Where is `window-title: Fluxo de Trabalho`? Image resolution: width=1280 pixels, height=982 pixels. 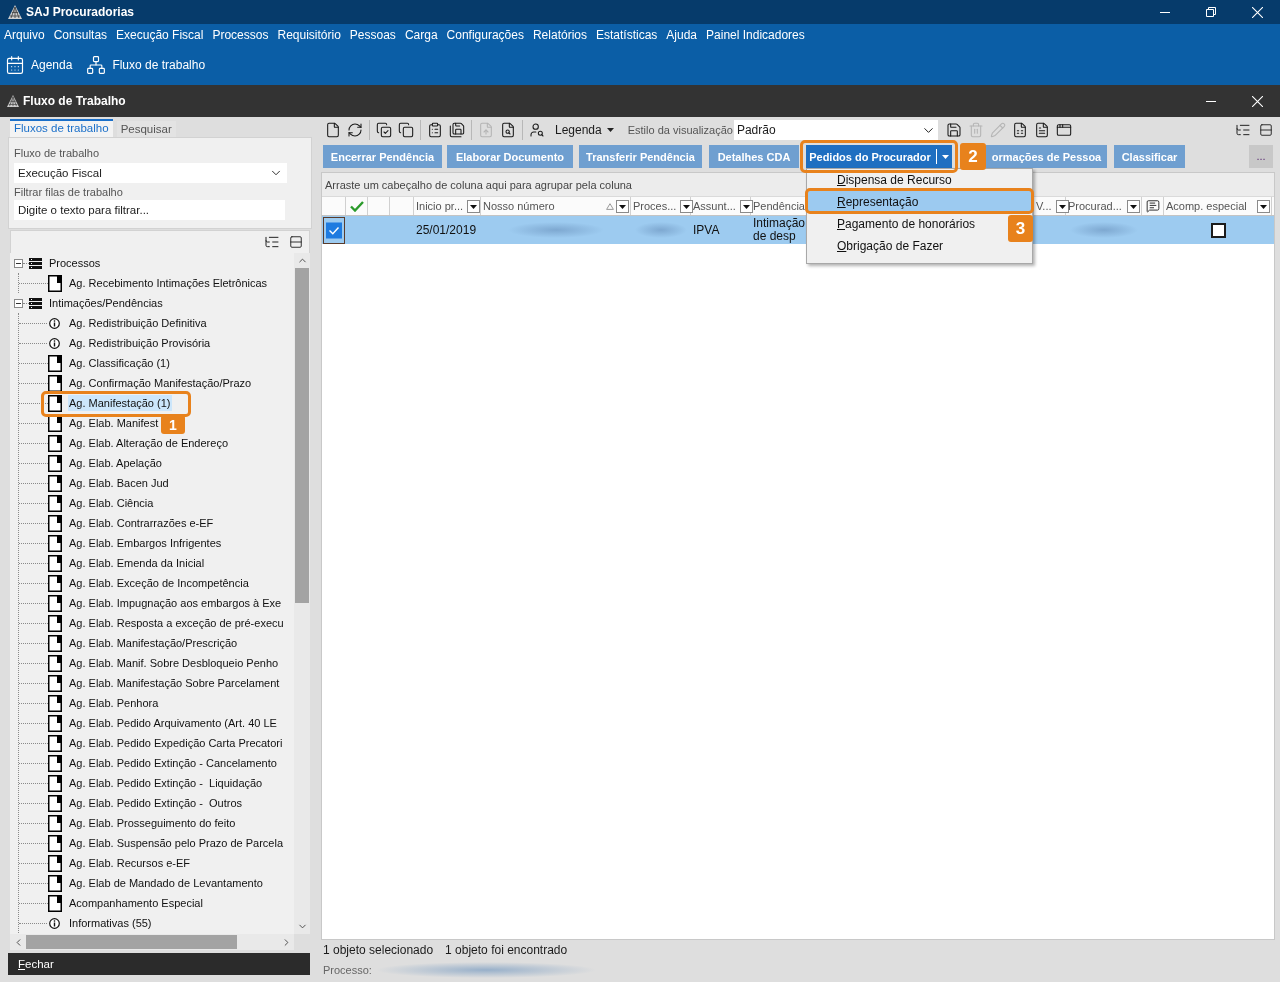 window-title: Fluxo de Trabalho is located at coordinates (74, 101).